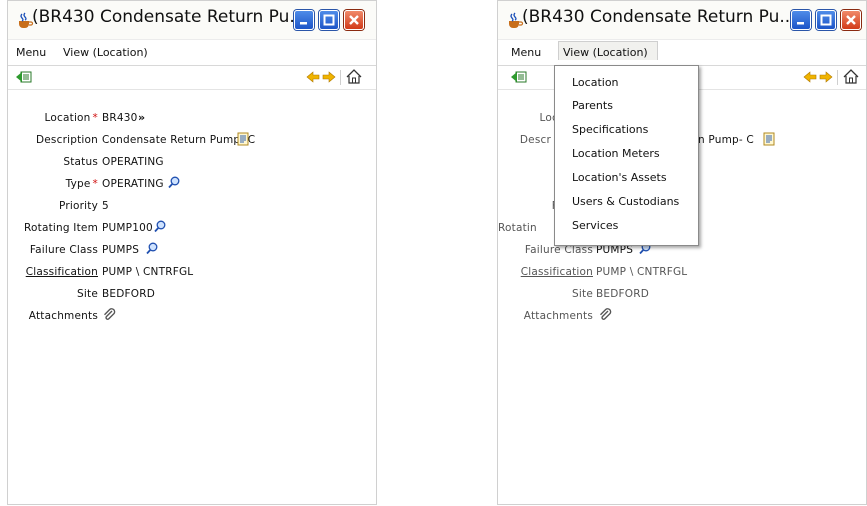 This screenshot has height=506, width=867. What do you see at coordinates (192, 78) in the screenshot?
I see `toolbar` at bounding box center [192, 78].